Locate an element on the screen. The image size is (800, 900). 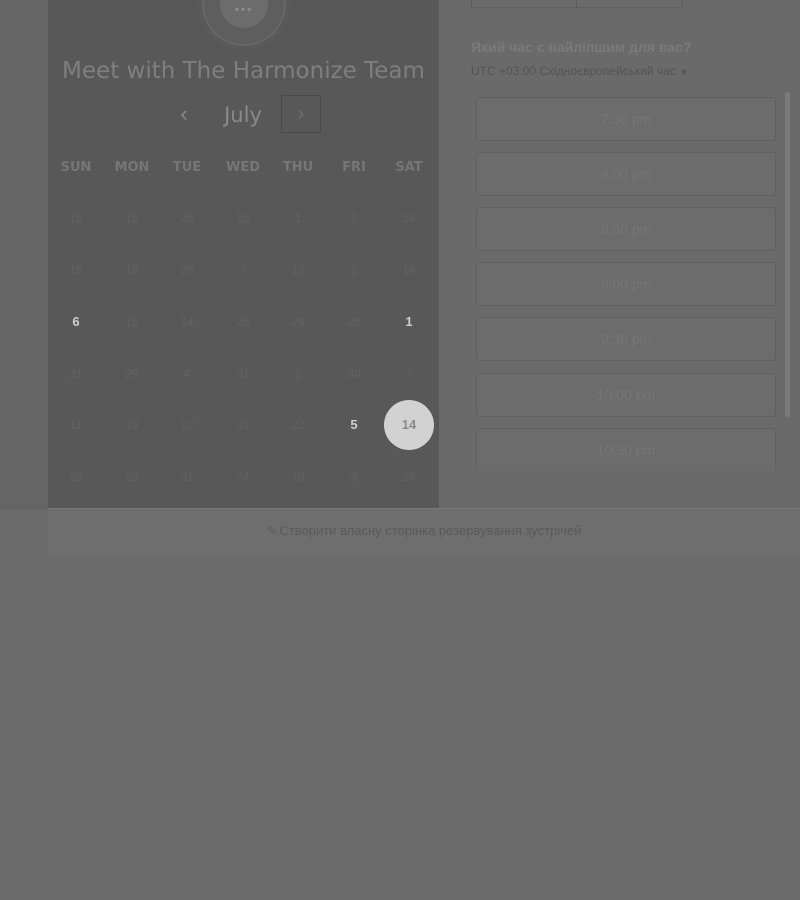
pencil-icon: ✎ is located at coordinates (272, 530).